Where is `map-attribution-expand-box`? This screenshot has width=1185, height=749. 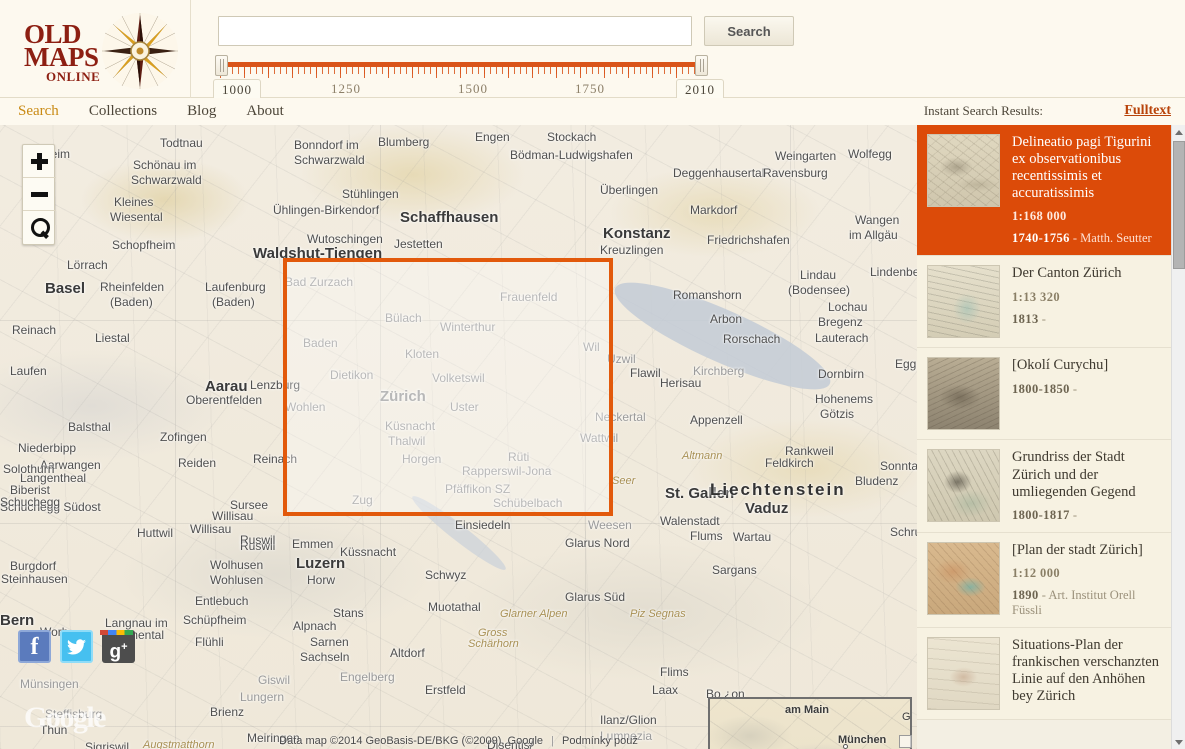 map-attribution-expand-box is located at coordinates (905, 741).